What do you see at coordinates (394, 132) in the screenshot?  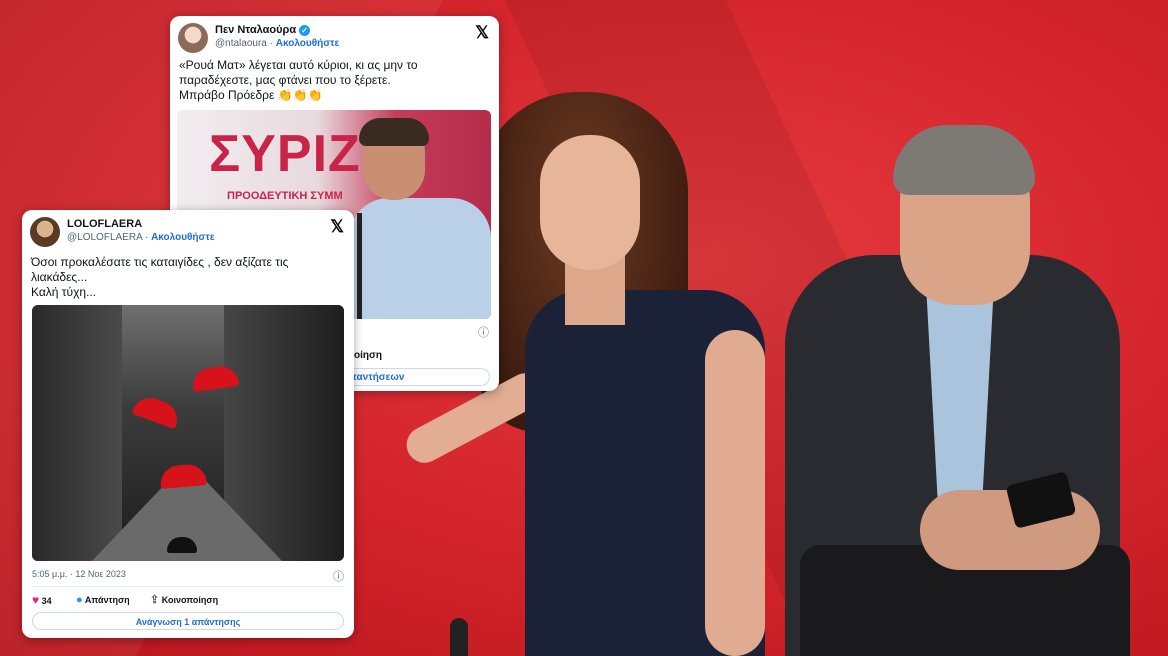 I see `politician-hair` at bounding box center [394, 132].